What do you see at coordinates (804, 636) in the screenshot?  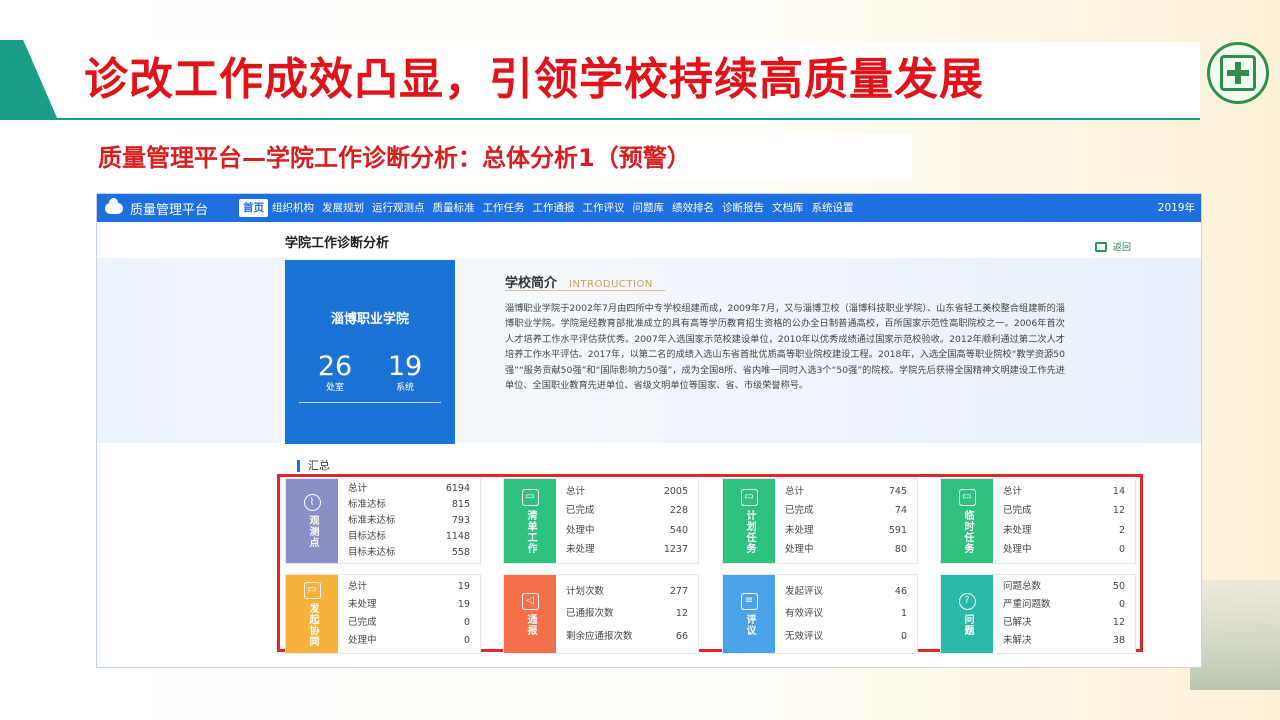 I see `row-label: 无效评议` at bounding box center [804, 636].